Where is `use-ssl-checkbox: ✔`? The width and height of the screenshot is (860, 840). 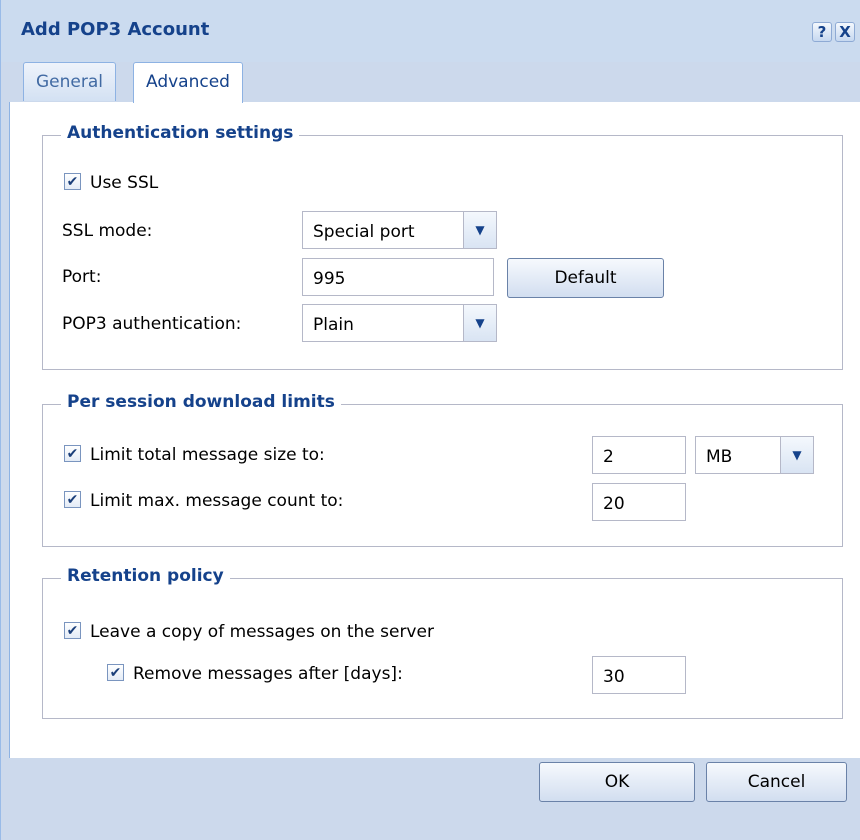 use-ssl-checkbox: ✔ is located at coordinates (72, 181).